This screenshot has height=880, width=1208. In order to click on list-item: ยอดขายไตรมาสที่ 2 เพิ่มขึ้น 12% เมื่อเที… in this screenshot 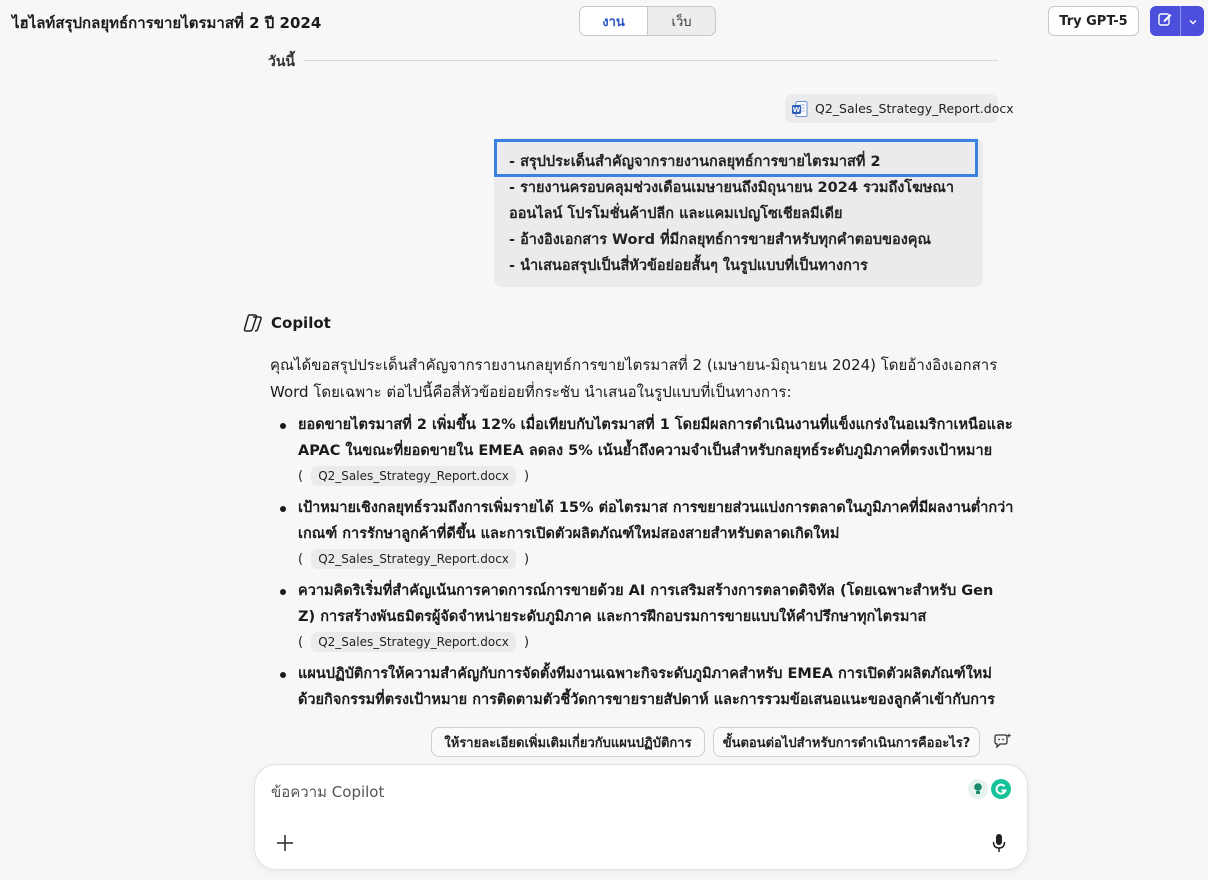, I will do `click(642, 451)`.